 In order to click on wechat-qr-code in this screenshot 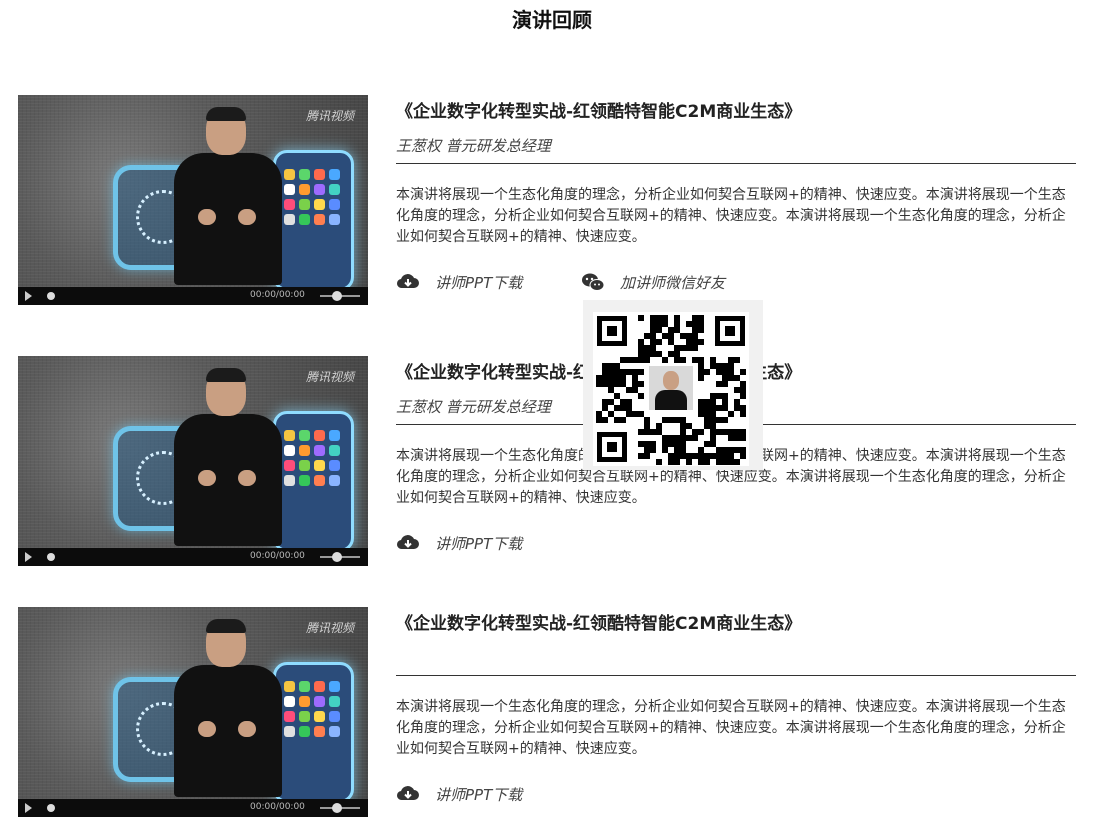, I will do `click(671, 389)`.